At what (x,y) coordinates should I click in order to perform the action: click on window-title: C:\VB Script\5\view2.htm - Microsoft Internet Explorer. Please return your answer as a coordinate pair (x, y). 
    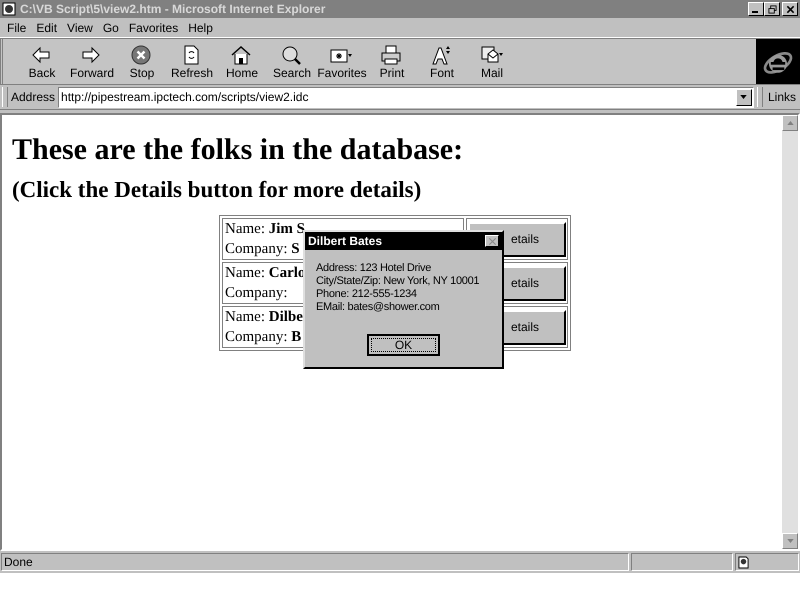
    Looking at the image, I should click on (173, 9).